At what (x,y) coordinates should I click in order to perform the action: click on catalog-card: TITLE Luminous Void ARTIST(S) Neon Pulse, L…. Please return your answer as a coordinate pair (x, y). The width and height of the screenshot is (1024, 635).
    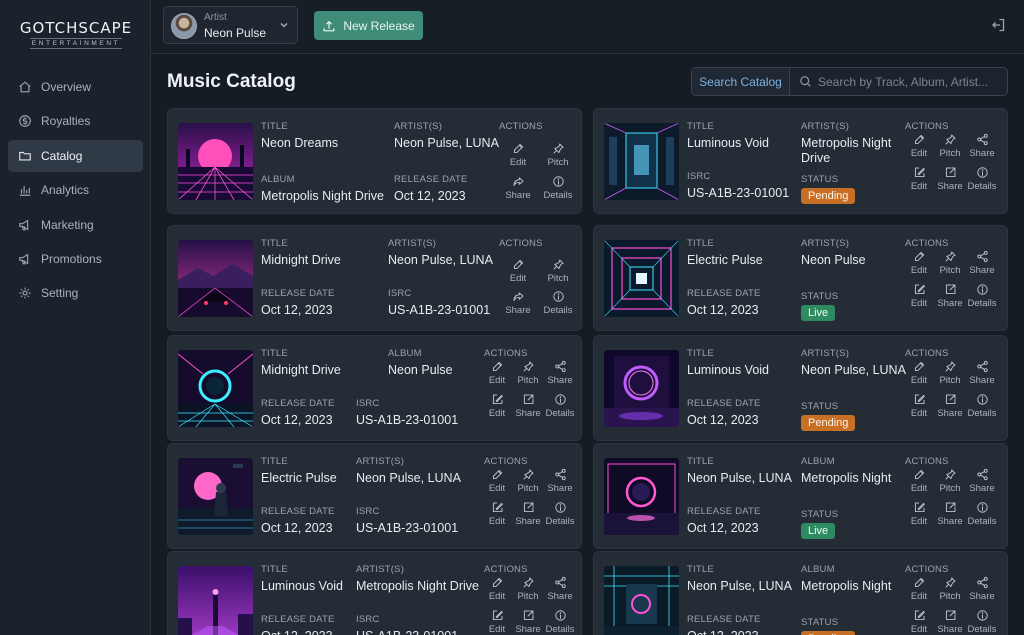
    Looking at the image, I should click on (800, 388).